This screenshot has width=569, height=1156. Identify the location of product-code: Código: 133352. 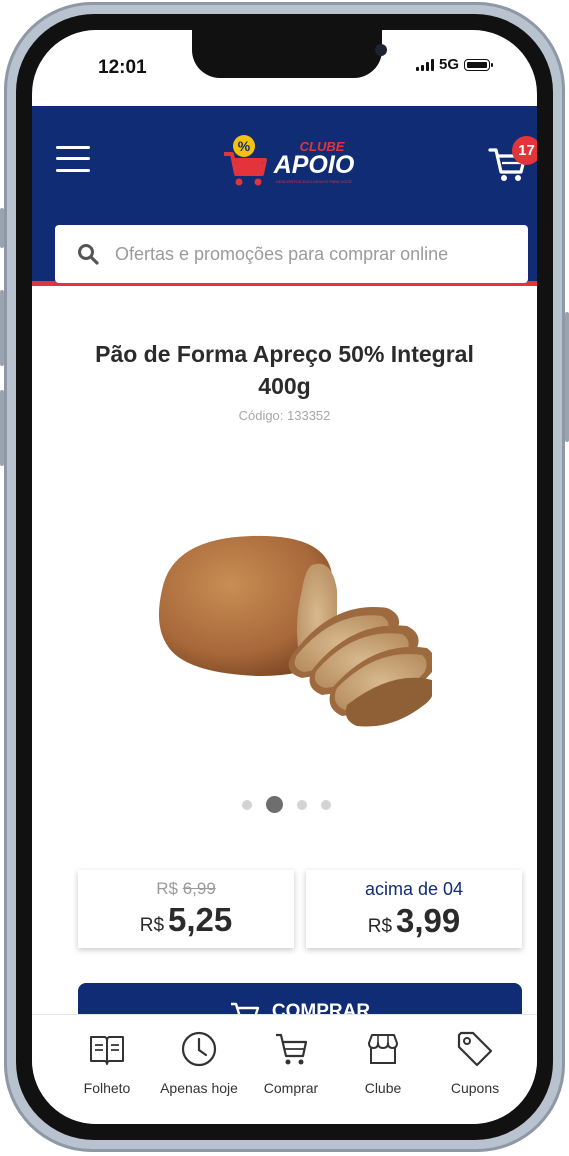
(284, 415).